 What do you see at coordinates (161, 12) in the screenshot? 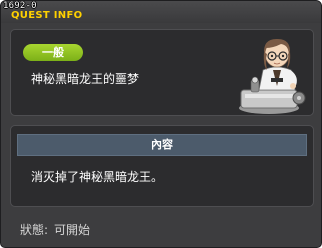
I see `title-bar: 1692-0 QUEST INFO` at bounding box center [161, 12].